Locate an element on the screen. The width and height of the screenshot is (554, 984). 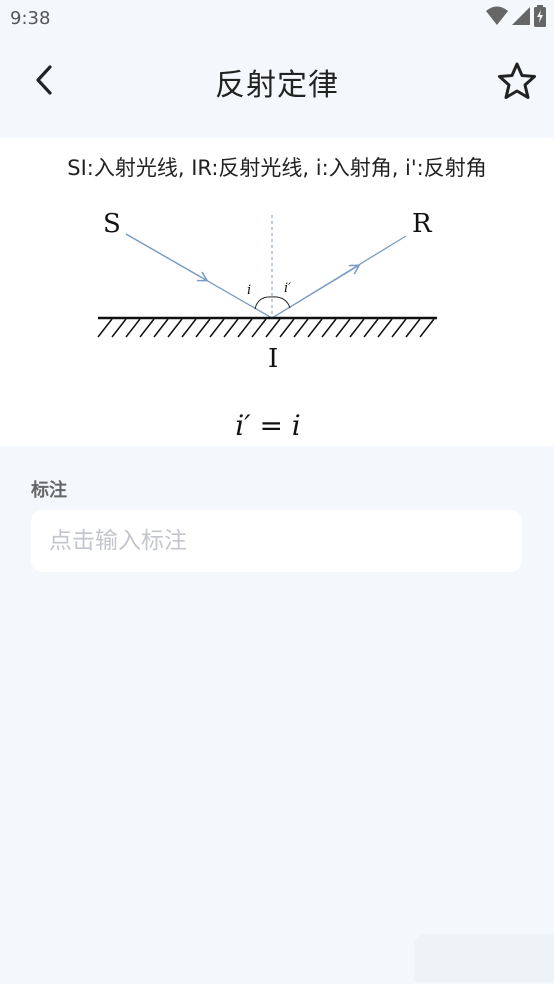
status-time: 9:38 is located at coordinates (30, 18).